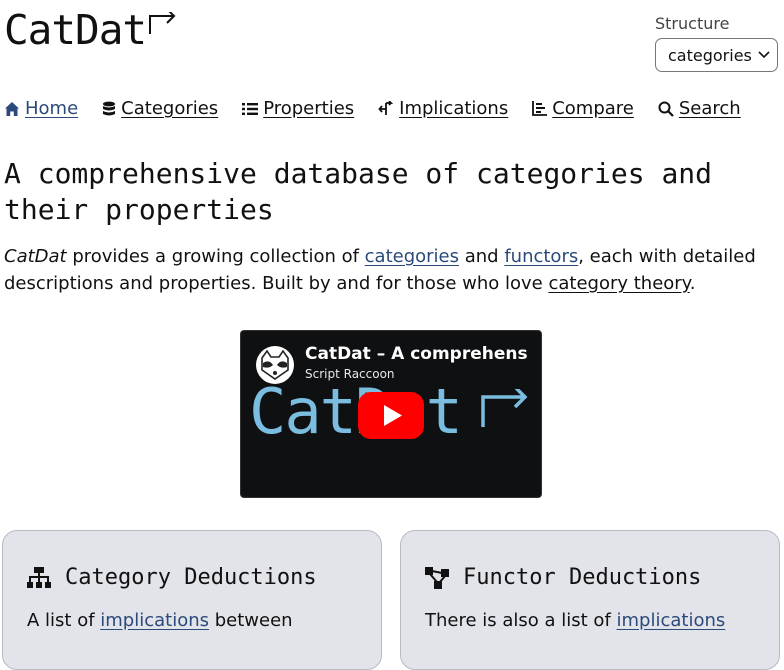 The width and height of the screenshot is (784, 670). What do you see at coordinates (540, 108) in the screenshot?
I see `compare-icon` at bounding box center [540, 108].